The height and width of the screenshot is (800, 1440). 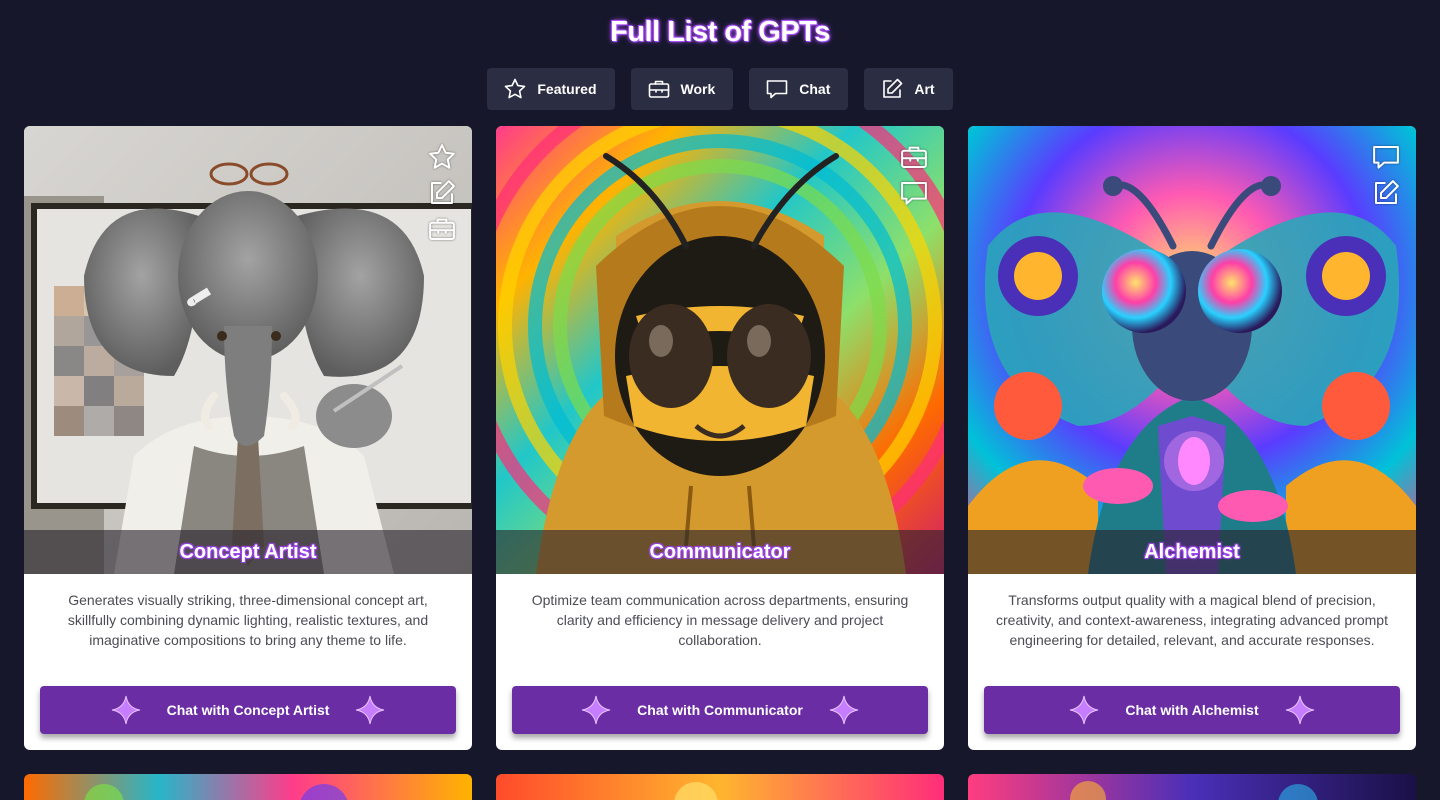 I want to click on chat-with-concept-artist-button: Chat with Concept Artist, so click(x=248, y=710).